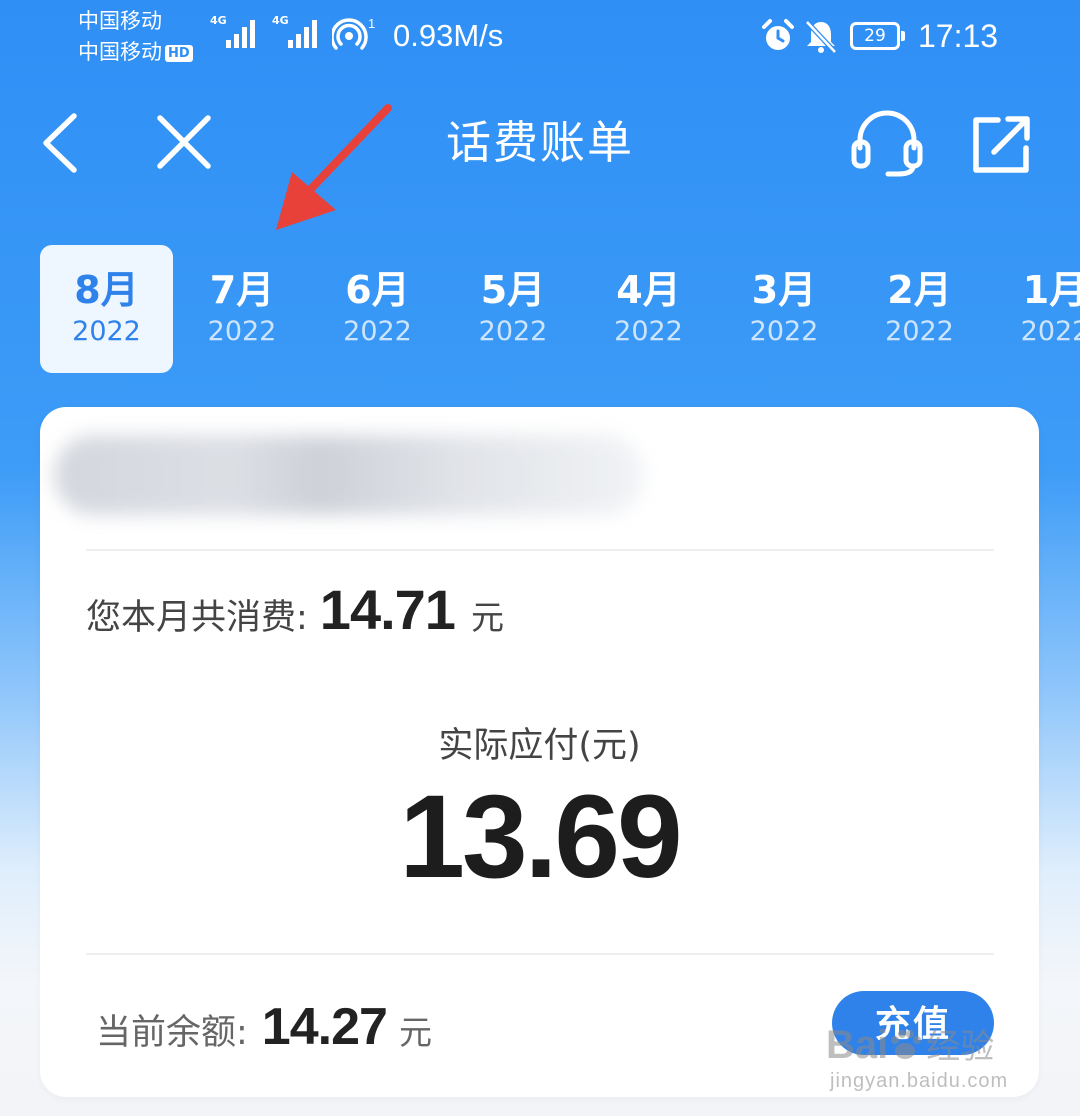 The image size is (1080, 1116). I want to click on month-tab-month: 2月, so click(919, 290).